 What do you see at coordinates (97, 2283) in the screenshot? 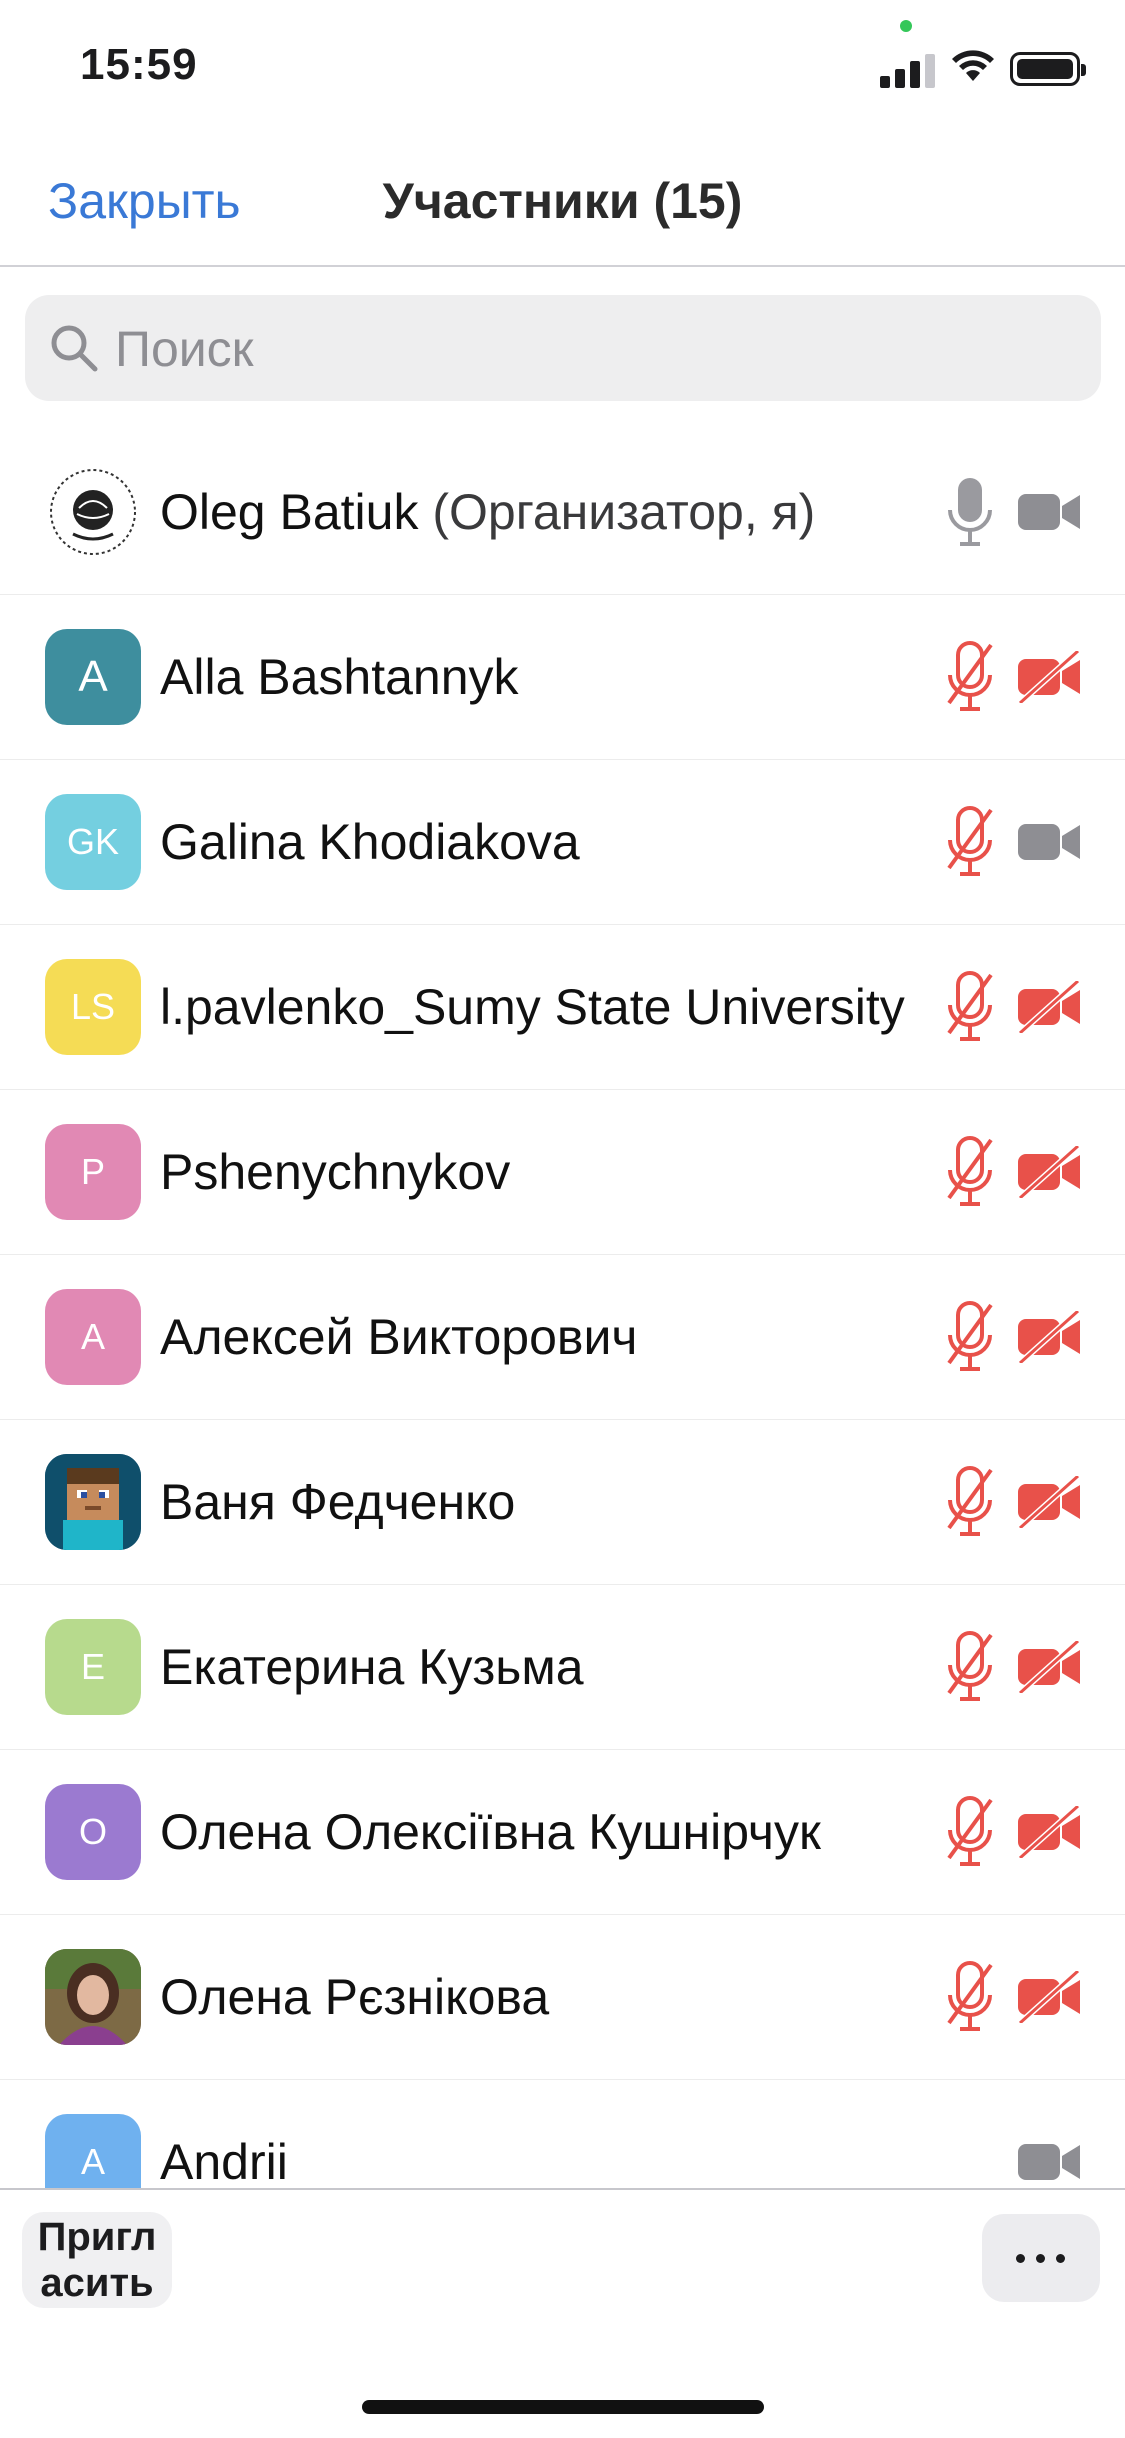
I see `invite-label-line2: асить` at bounding box center [97, 2283].